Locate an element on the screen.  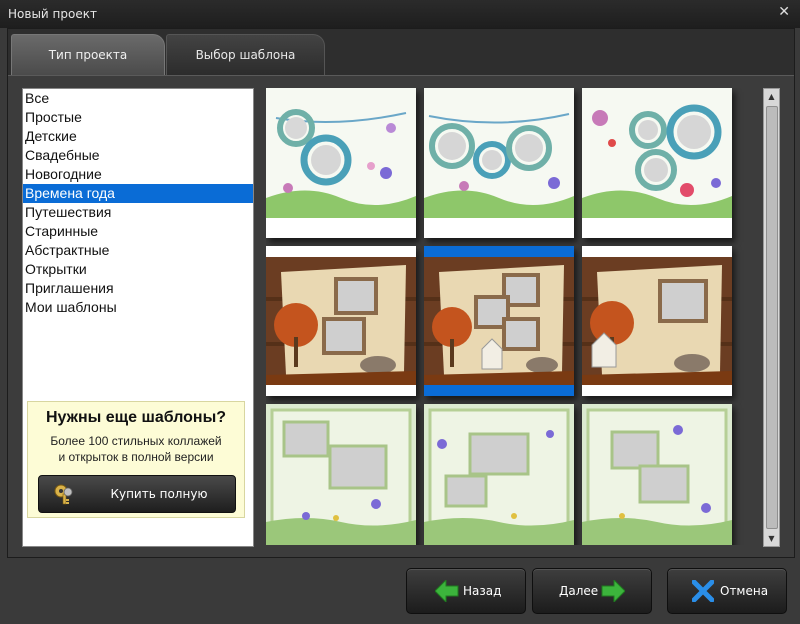
template-thumbnail-selected is located at coordinates (499, 321).